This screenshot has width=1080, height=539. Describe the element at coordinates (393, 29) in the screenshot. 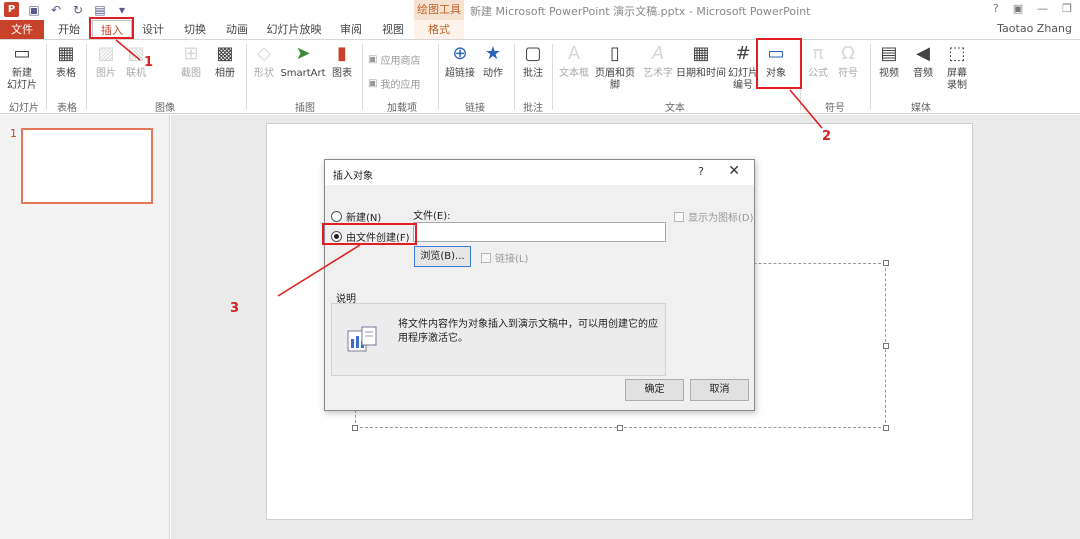

I see `tab-view: 视图` at that location.